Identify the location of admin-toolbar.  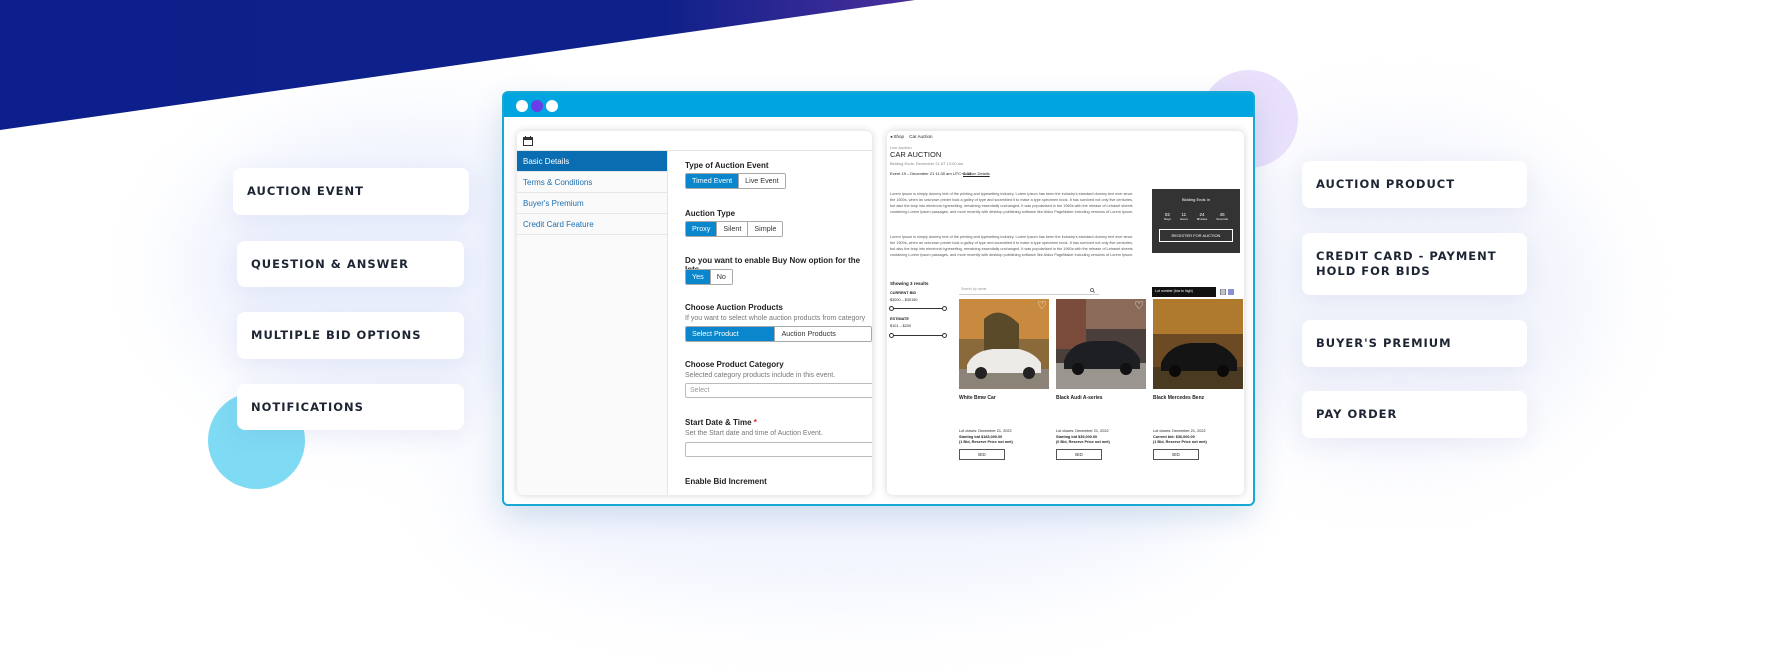
(694, 141).